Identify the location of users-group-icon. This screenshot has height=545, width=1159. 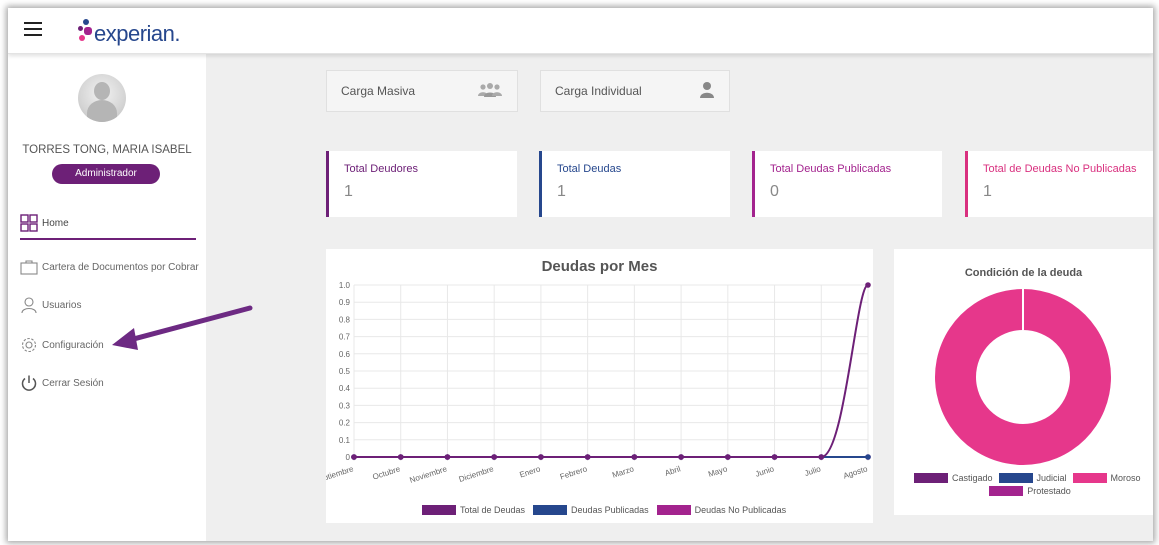
(490, 91).